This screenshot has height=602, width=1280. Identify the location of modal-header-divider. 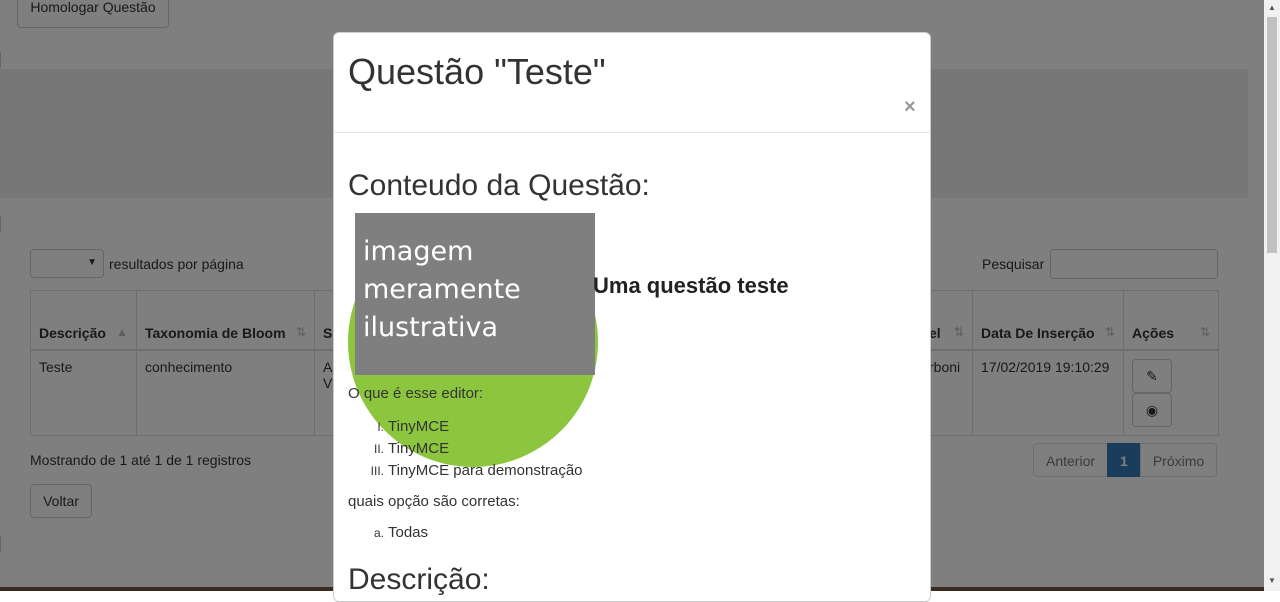
(632, 132).